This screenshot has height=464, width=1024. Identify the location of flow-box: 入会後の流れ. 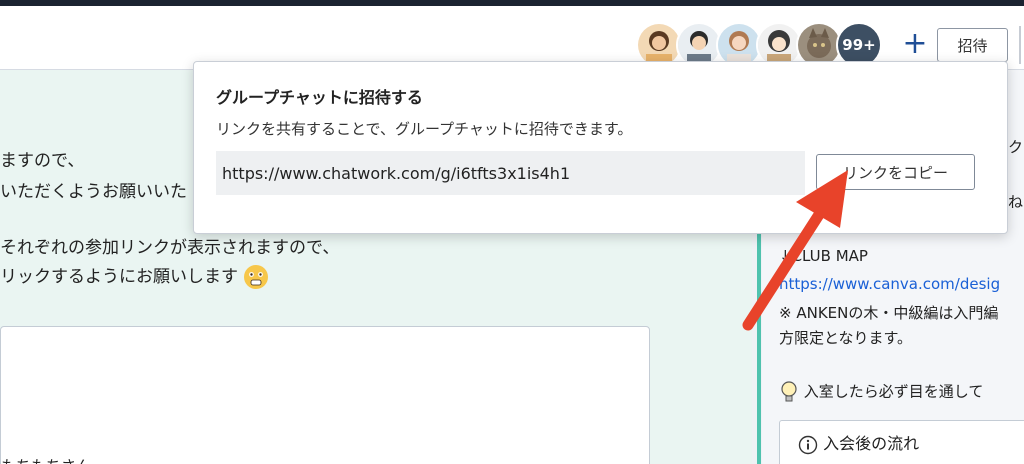
(901, 442).